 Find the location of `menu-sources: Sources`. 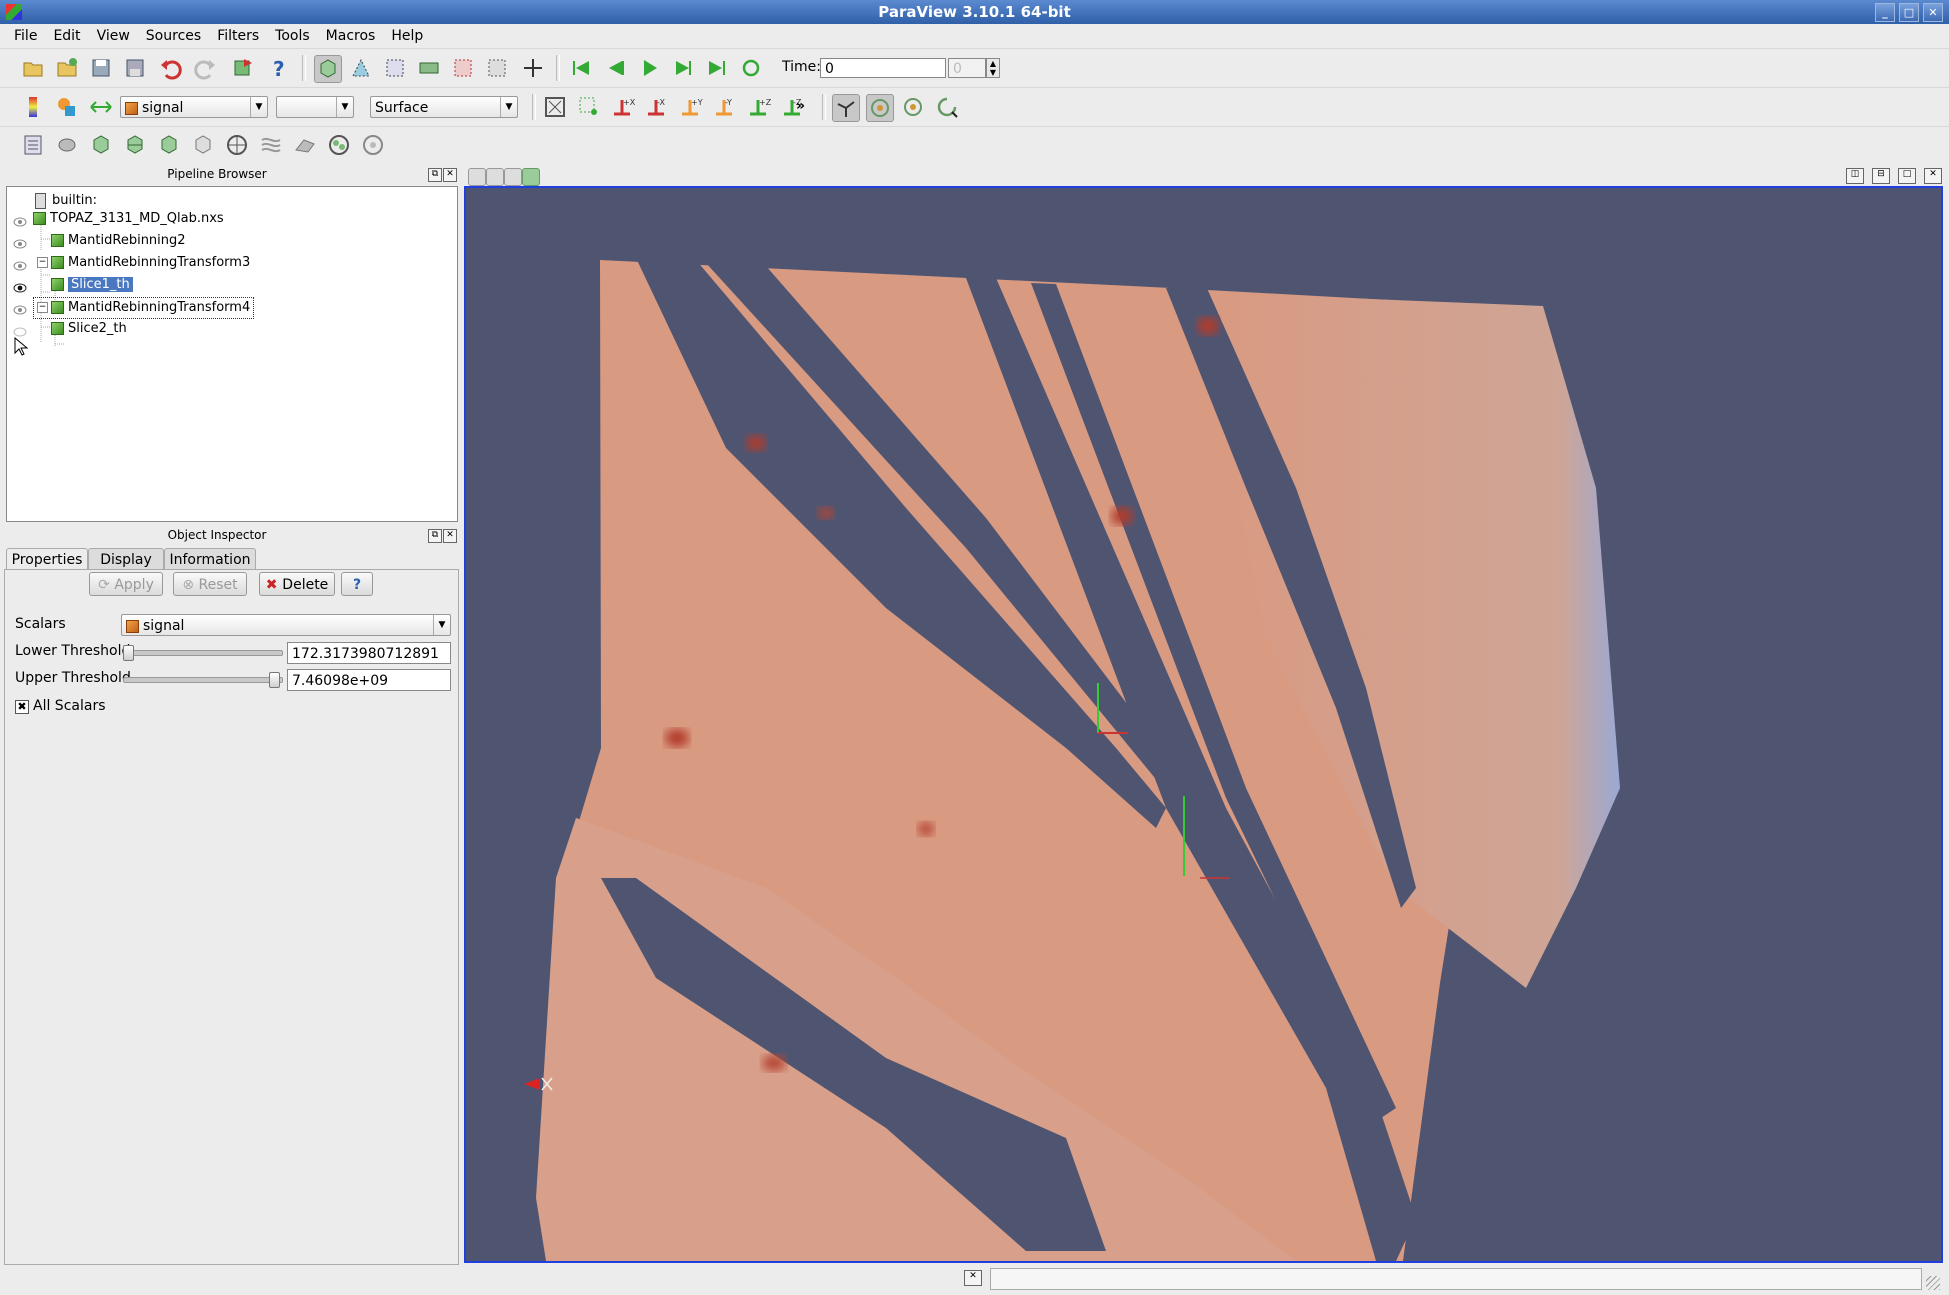

menu-sources: Sources is located at coordinates (173, 36).